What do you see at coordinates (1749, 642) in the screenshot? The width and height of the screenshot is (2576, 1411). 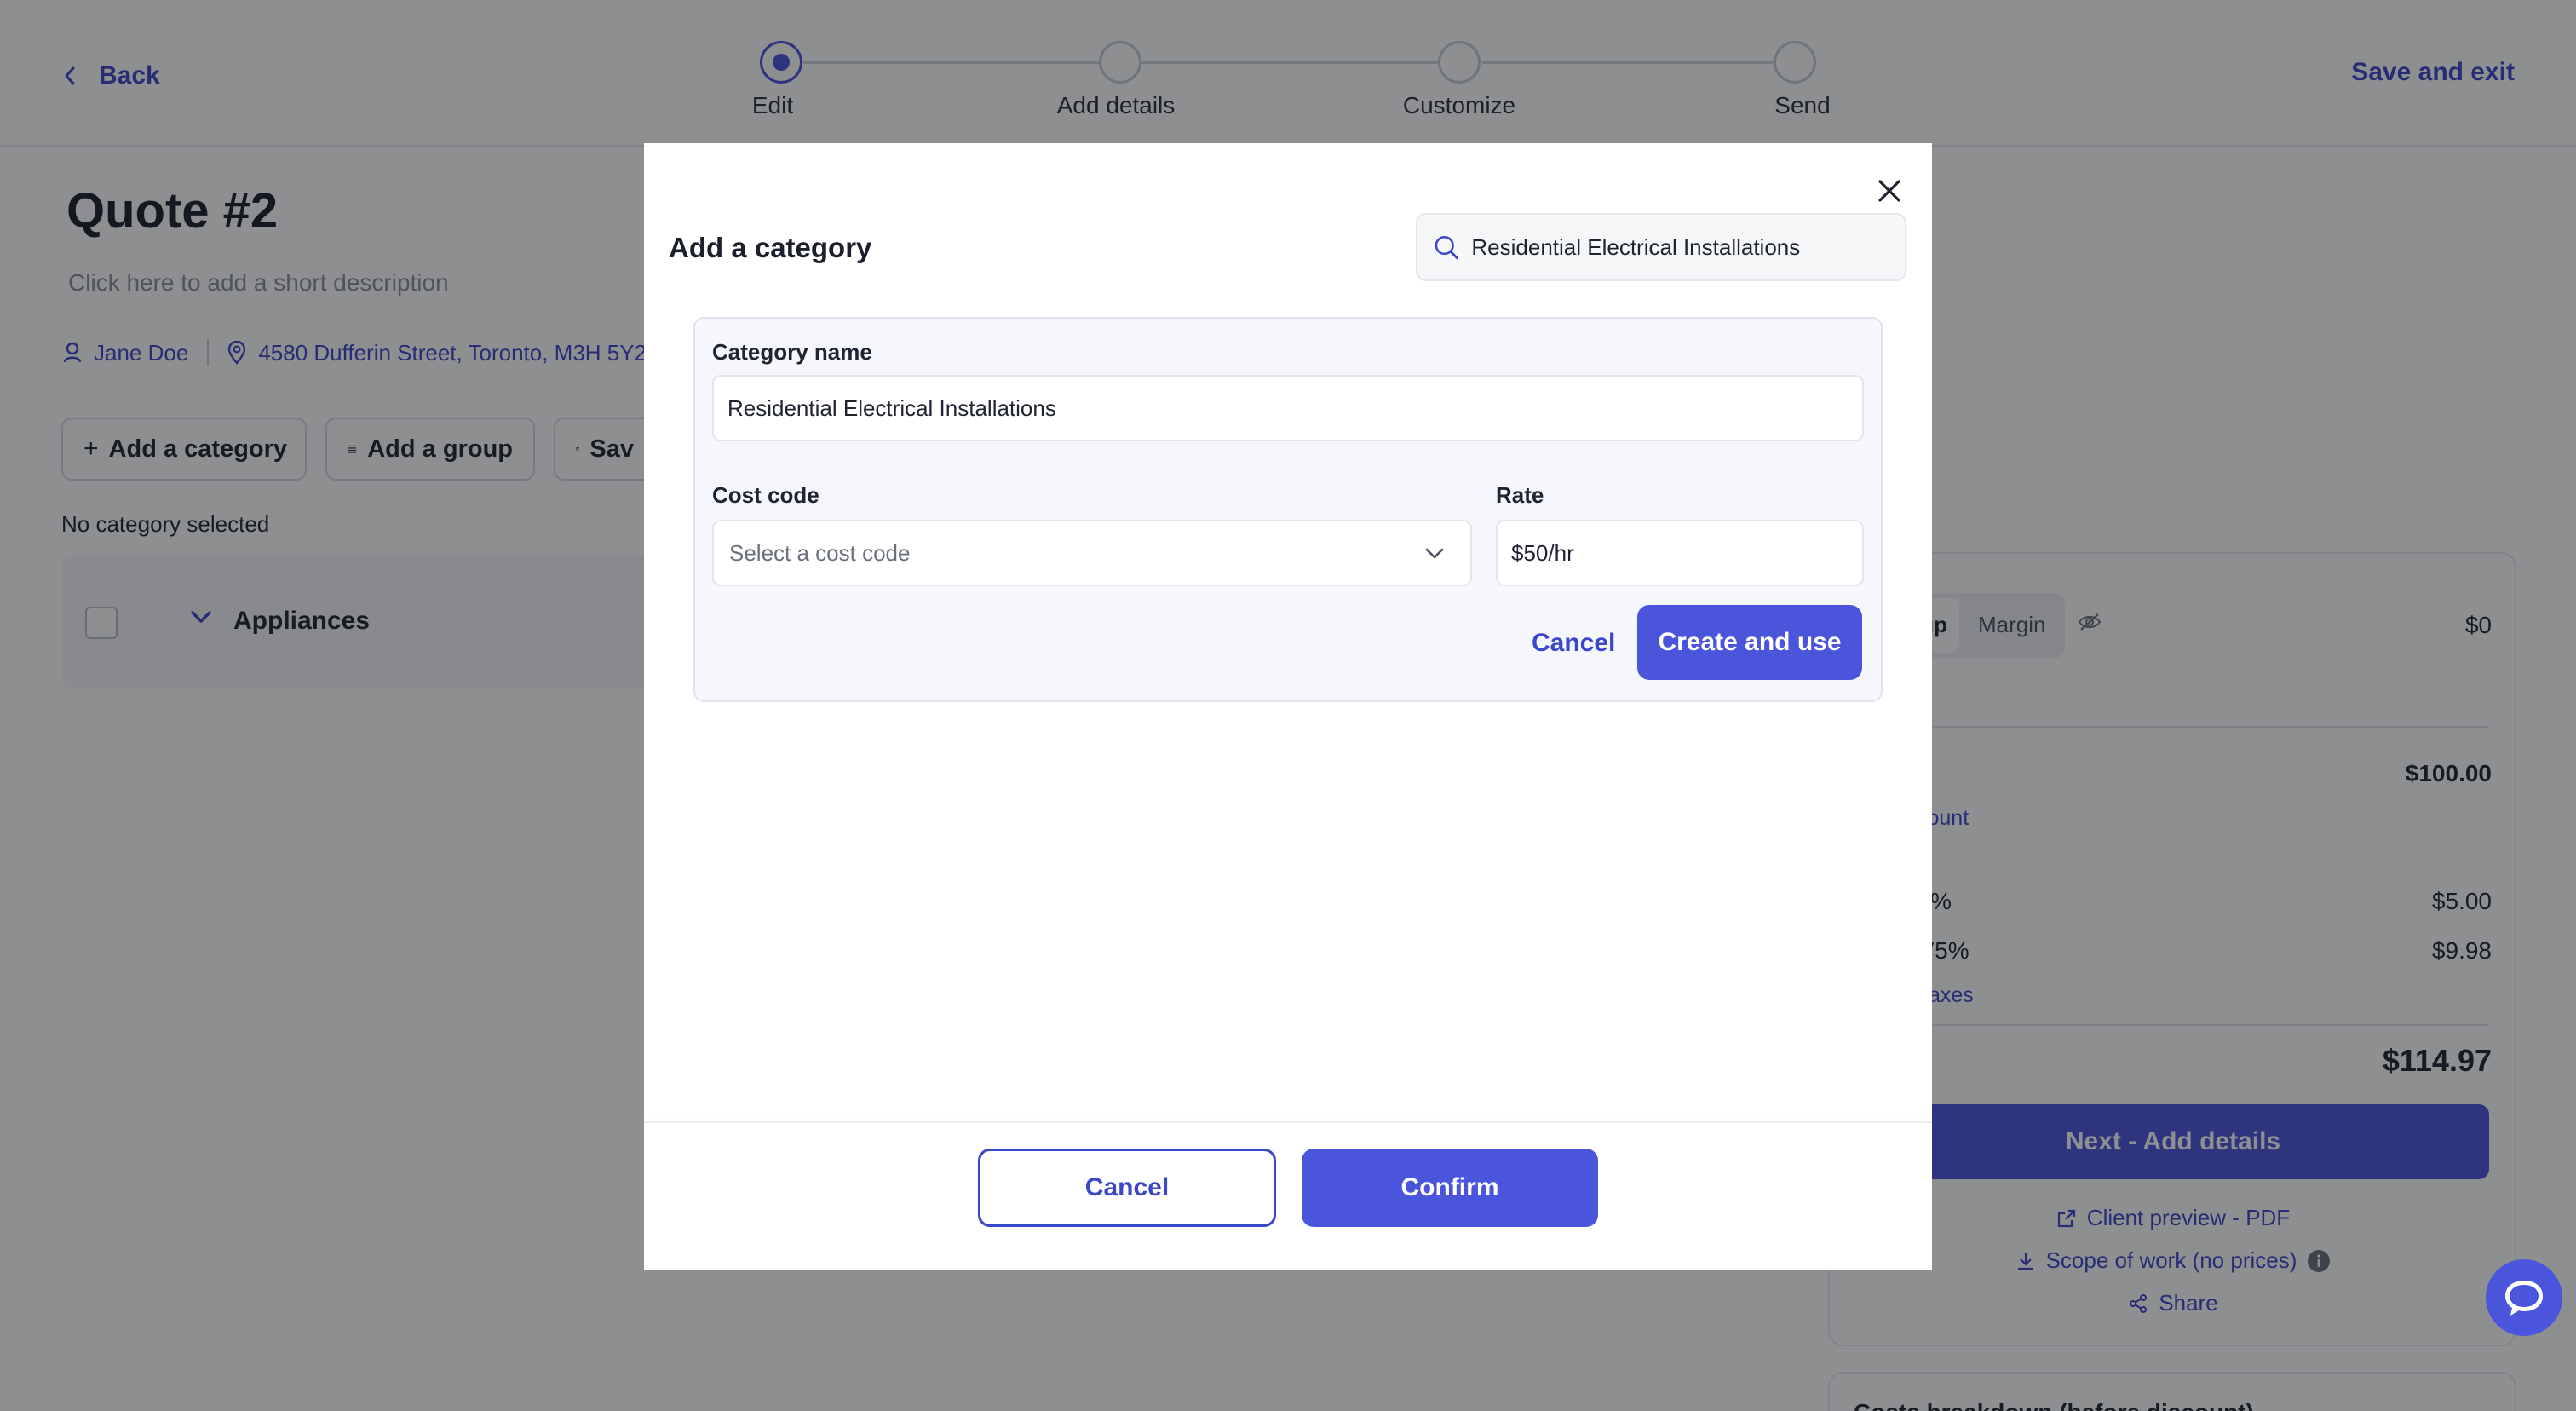 I see `create-and-use-button: Create and use` at bounding box center [1749, 642].